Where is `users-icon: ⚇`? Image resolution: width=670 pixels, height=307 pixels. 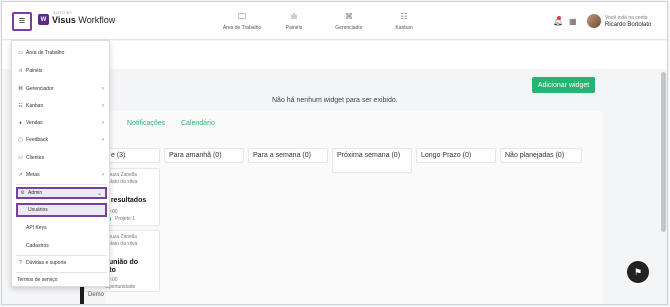 users-icon: ⚇ is located at coordinates (20, 158).